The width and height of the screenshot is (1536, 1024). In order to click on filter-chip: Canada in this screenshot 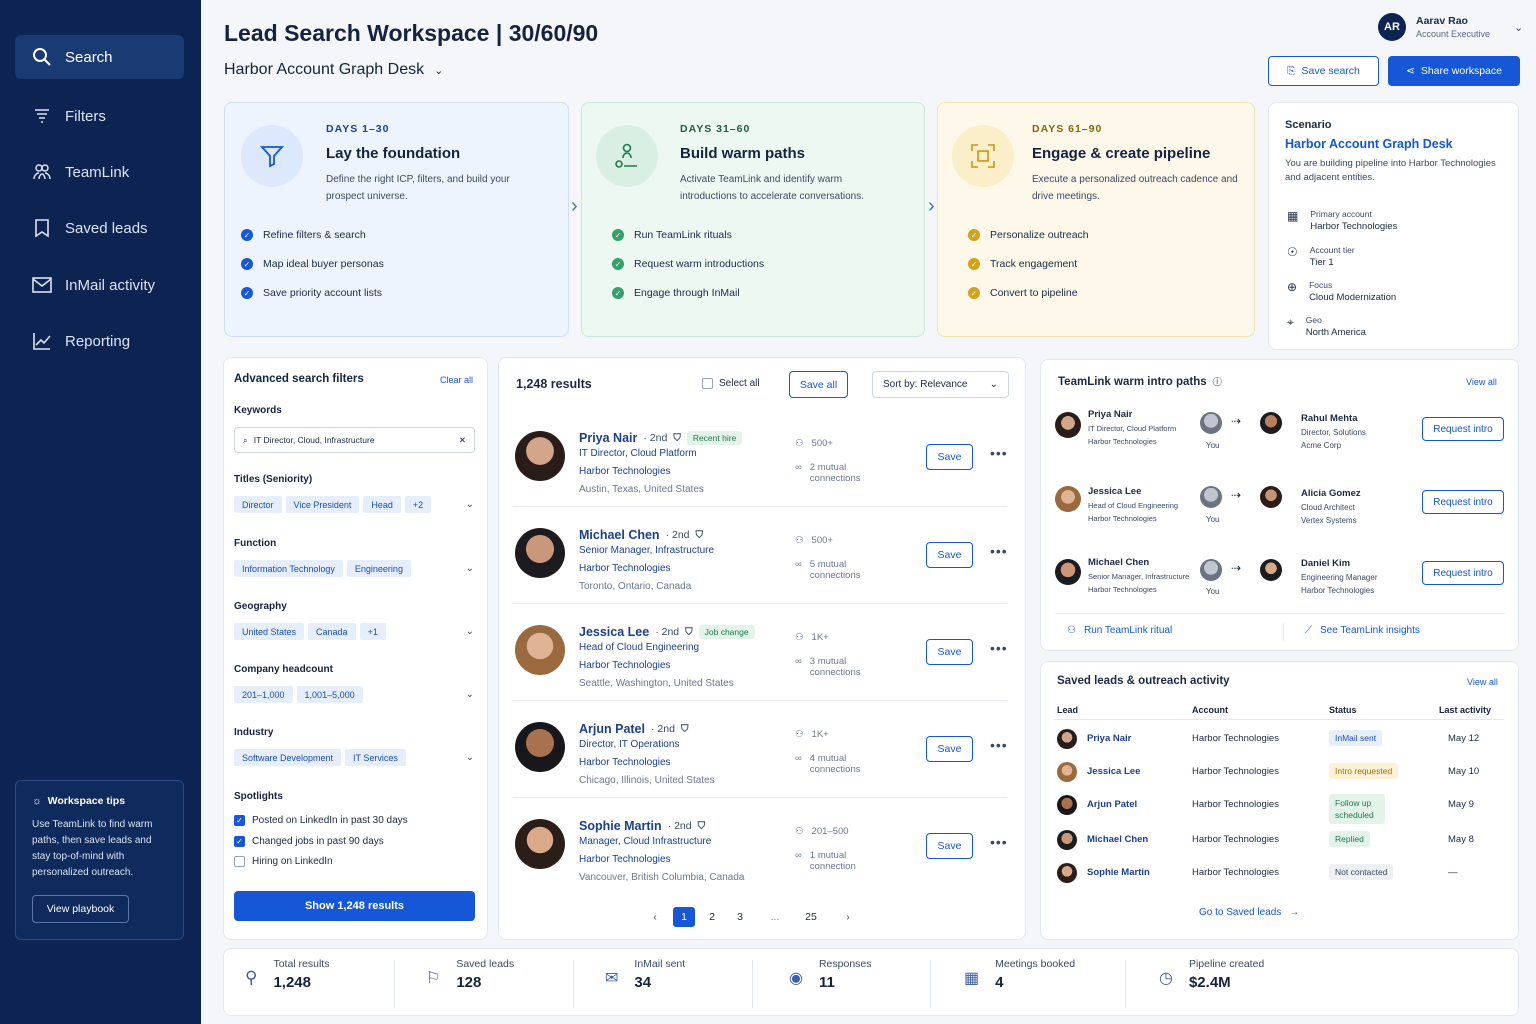, I will do `click(332, 631)`.